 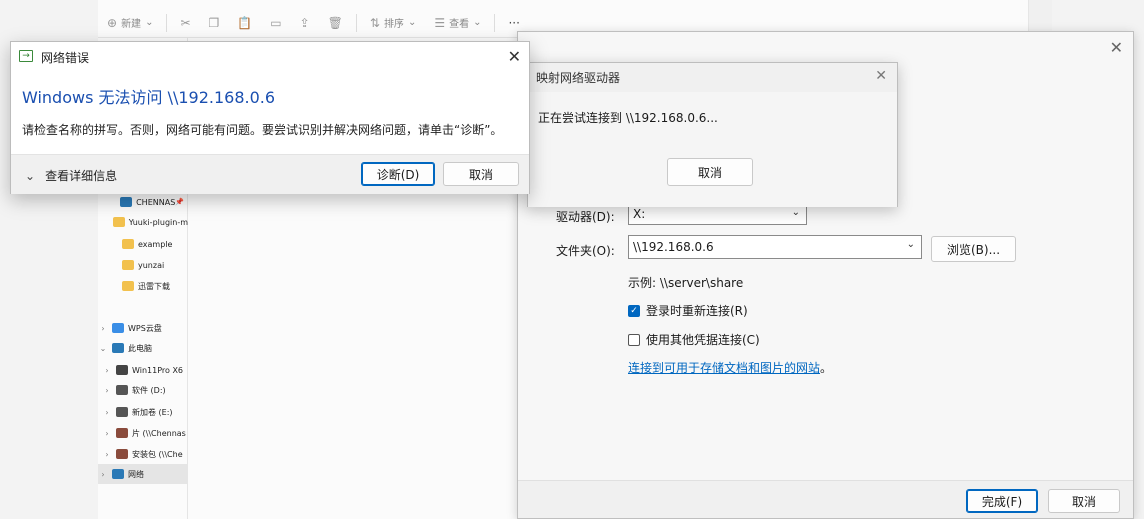 I want to click on sidebar-item-label: Yuuki-plugin-m, so click(x=158, y=222).